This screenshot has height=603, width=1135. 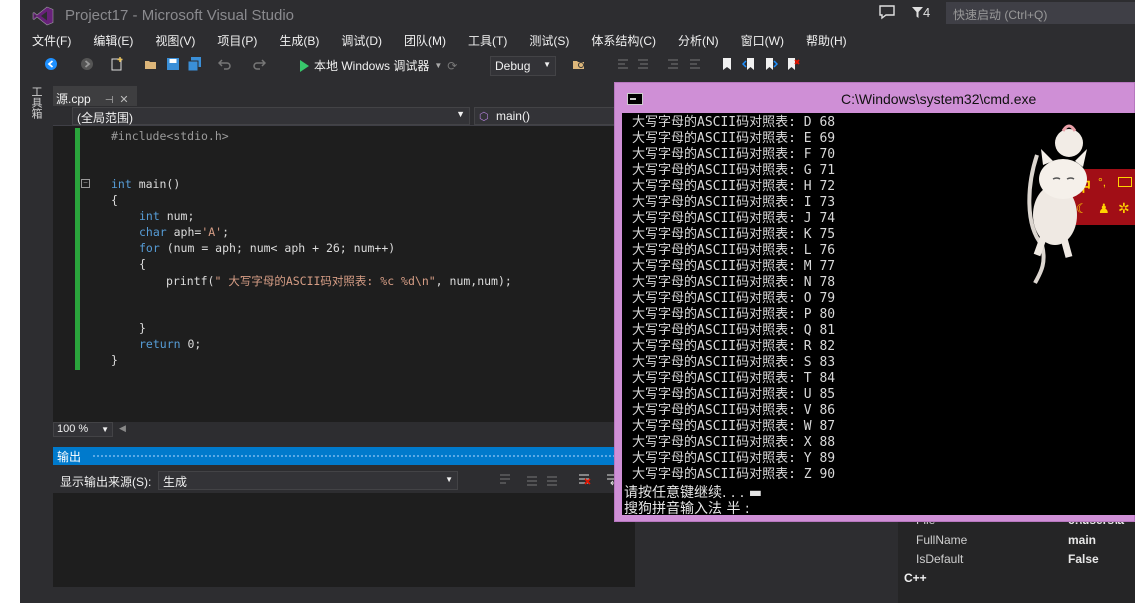 What do you see at coordinates (940, 559) in the screenshot?
I see `property-name: IsDefault` at bounding box center [940, 559].